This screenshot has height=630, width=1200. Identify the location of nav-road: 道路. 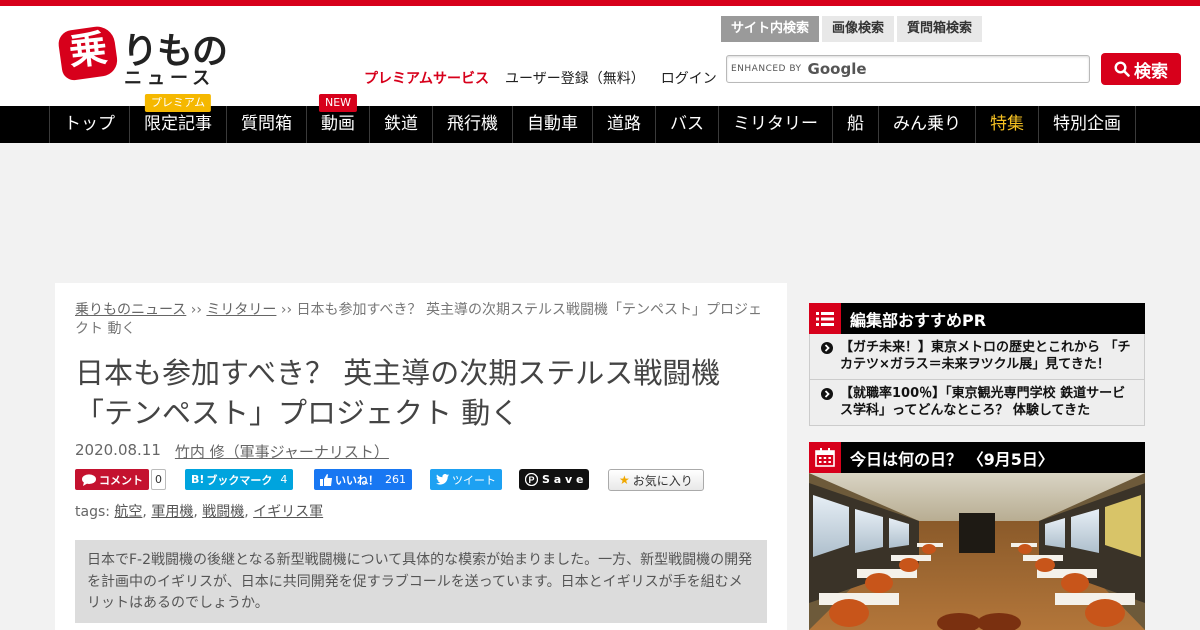
(624, 124).